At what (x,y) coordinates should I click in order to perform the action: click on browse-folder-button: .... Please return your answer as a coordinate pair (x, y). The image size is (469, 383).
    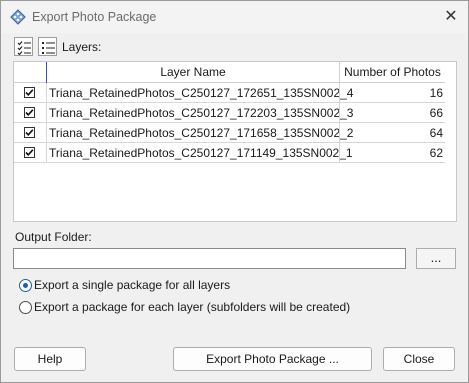
    Looking at the image, I should click on (436, 258).